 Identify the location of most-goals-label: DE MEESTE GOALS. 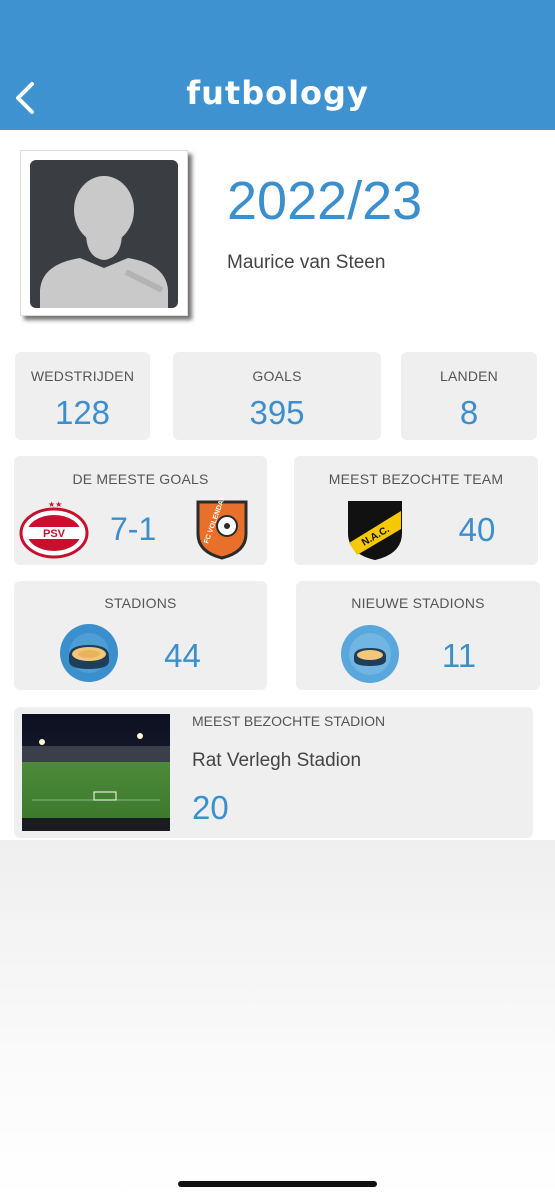
(140, 479).